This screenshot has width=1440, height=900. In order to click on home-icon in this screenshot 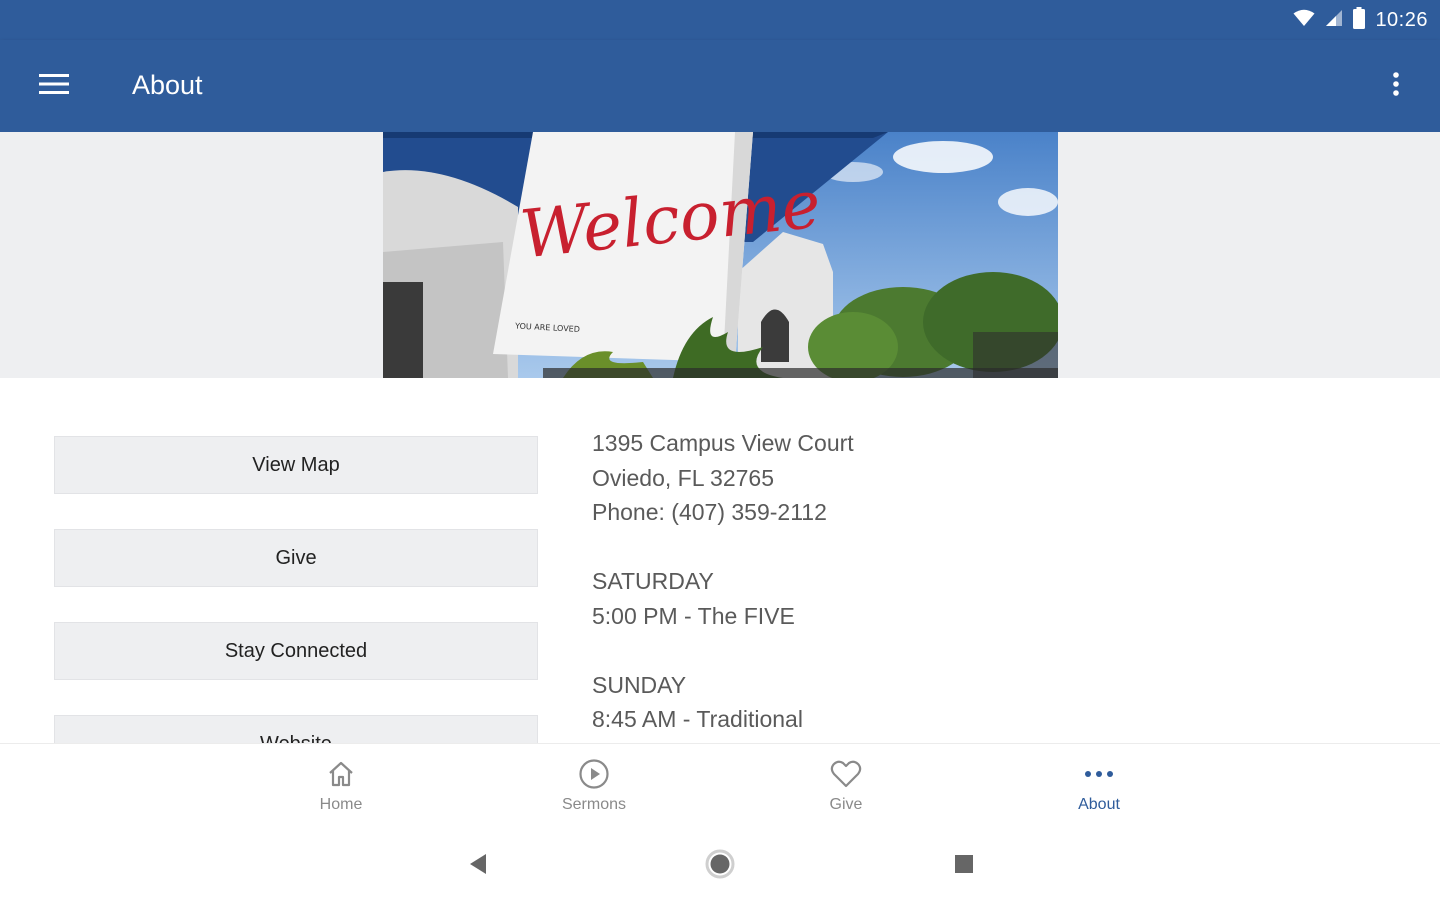, I will do `click(341, 774)`.